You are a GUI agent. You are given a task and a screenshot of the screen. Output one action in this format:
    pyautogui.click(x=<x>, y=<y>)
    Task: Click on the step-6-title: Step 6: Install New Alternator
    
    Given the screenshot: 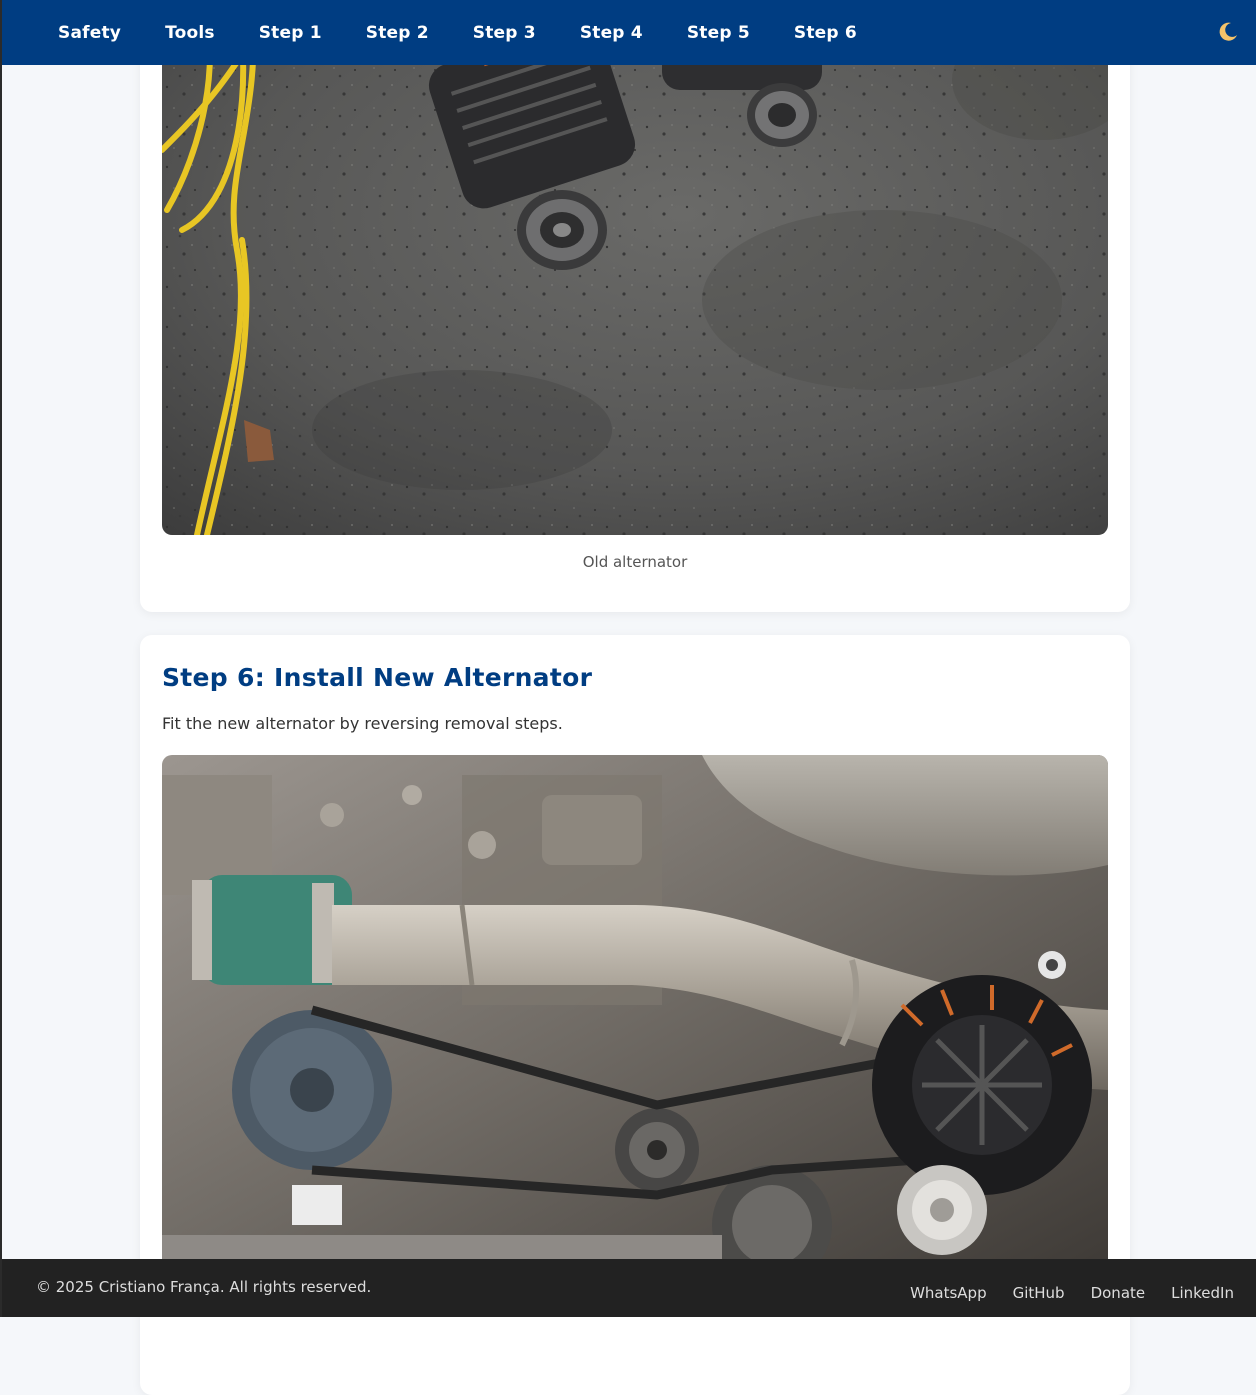 What is the action you would take?
    pyautogui.click(x=377, y=677)
    